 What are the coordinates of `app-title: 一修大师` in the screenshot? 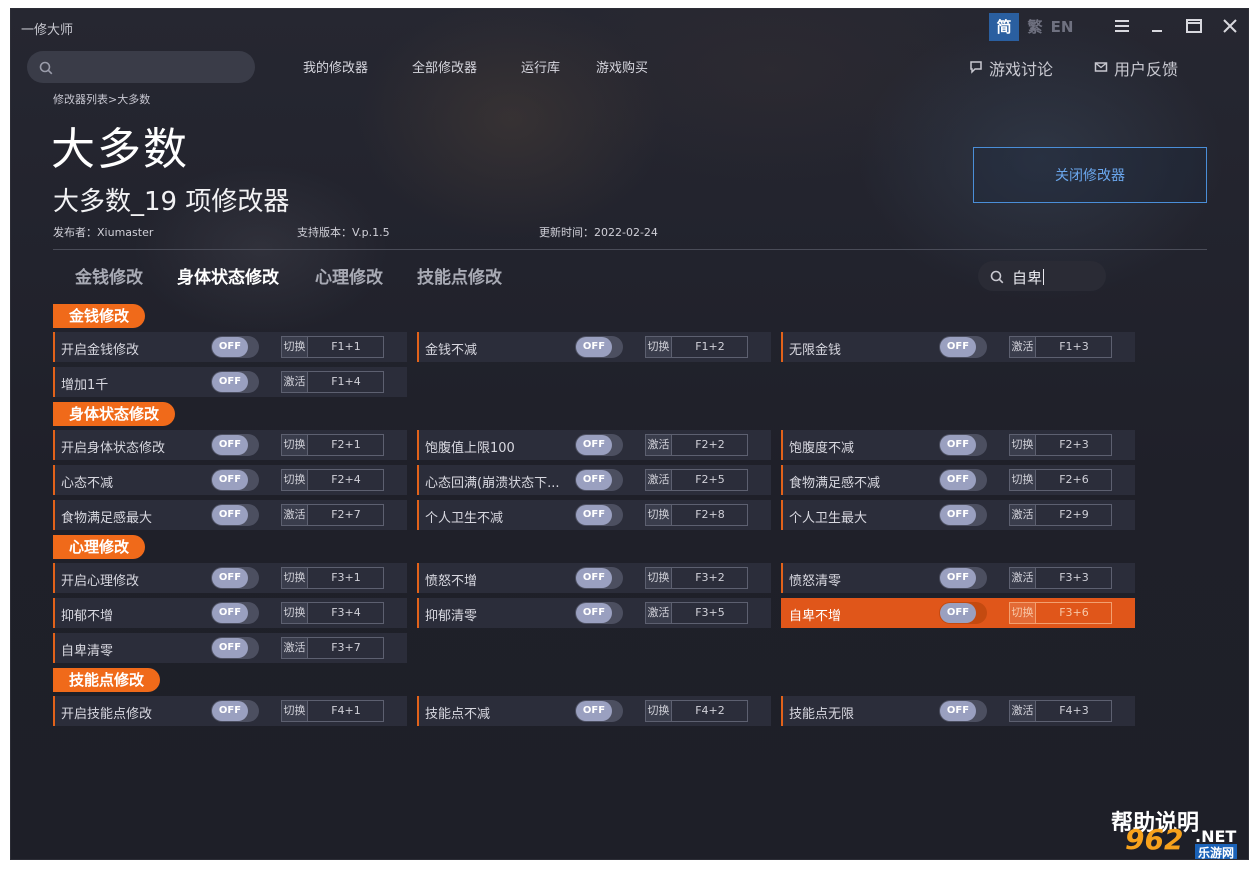 It's located at (47, 30).